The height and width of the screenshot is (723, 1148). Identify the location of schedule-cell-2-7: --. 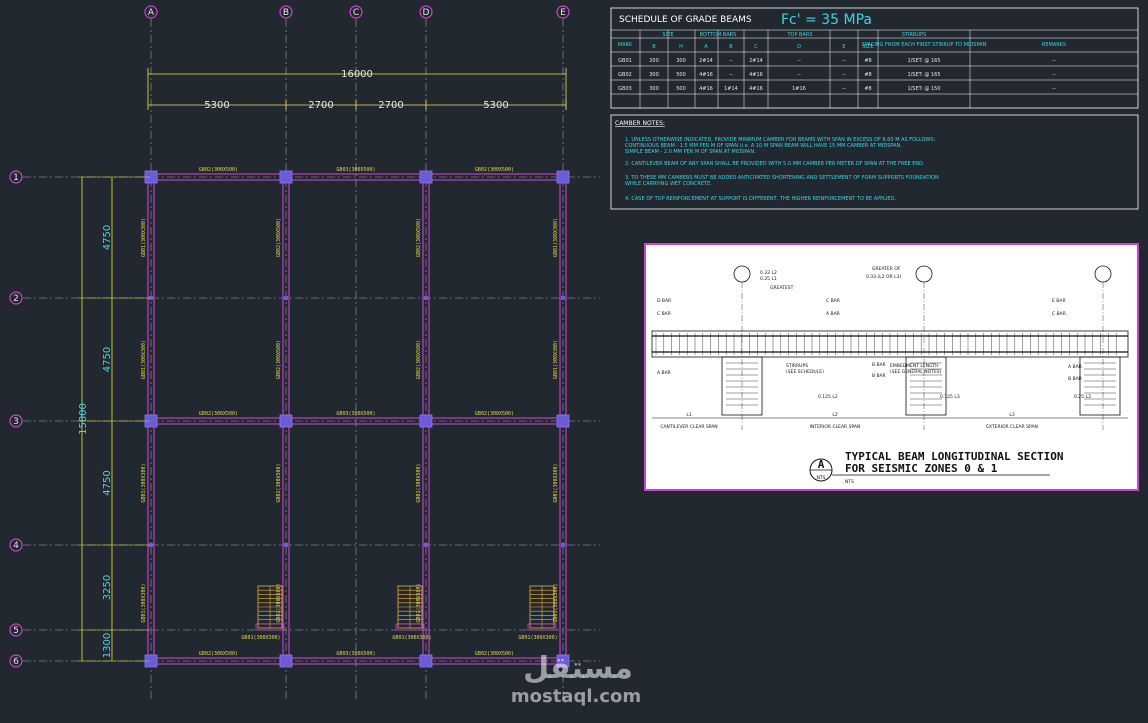
(844, 89).